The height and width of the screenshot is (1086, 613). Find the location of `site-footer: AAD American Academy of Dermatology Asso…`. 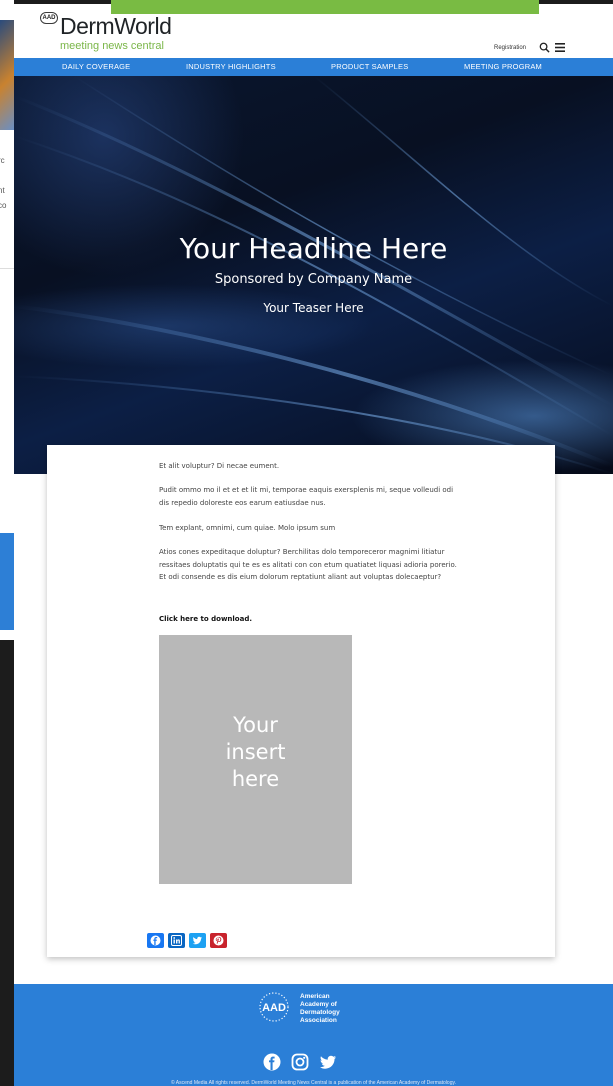

site-footer: AAD American Academy of Dermatology Asso… is located at coordinates (313, 1035).